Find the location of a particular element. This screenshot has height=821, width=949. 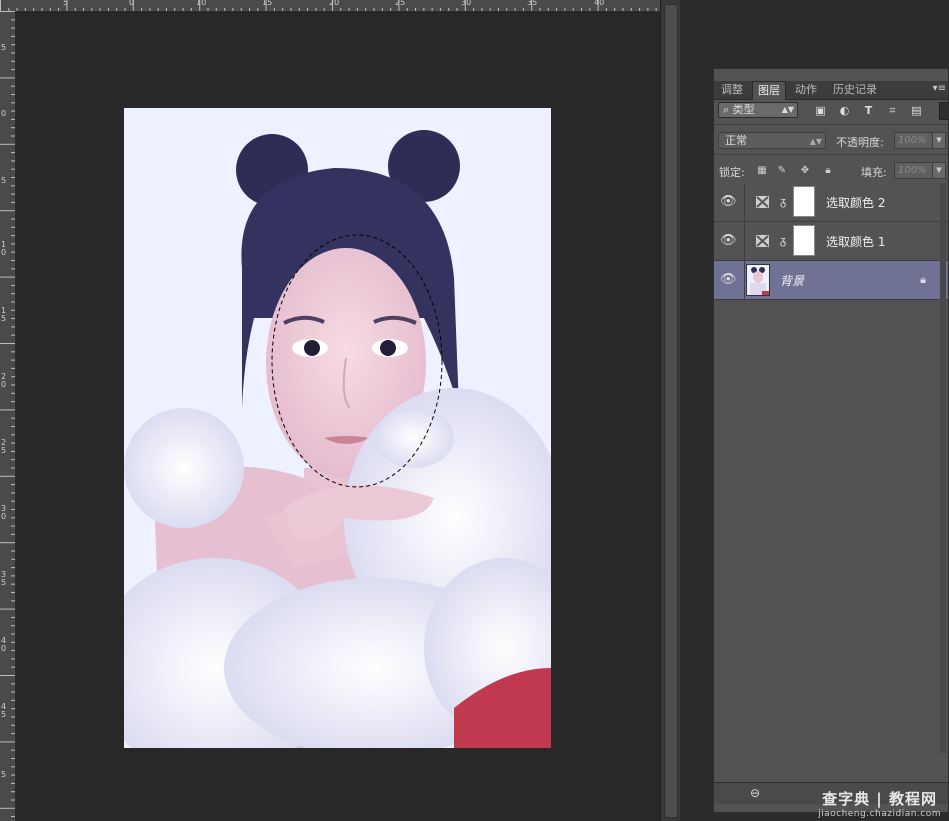

link-layers-icon: ⊖ is located at coordinates (755, 793).